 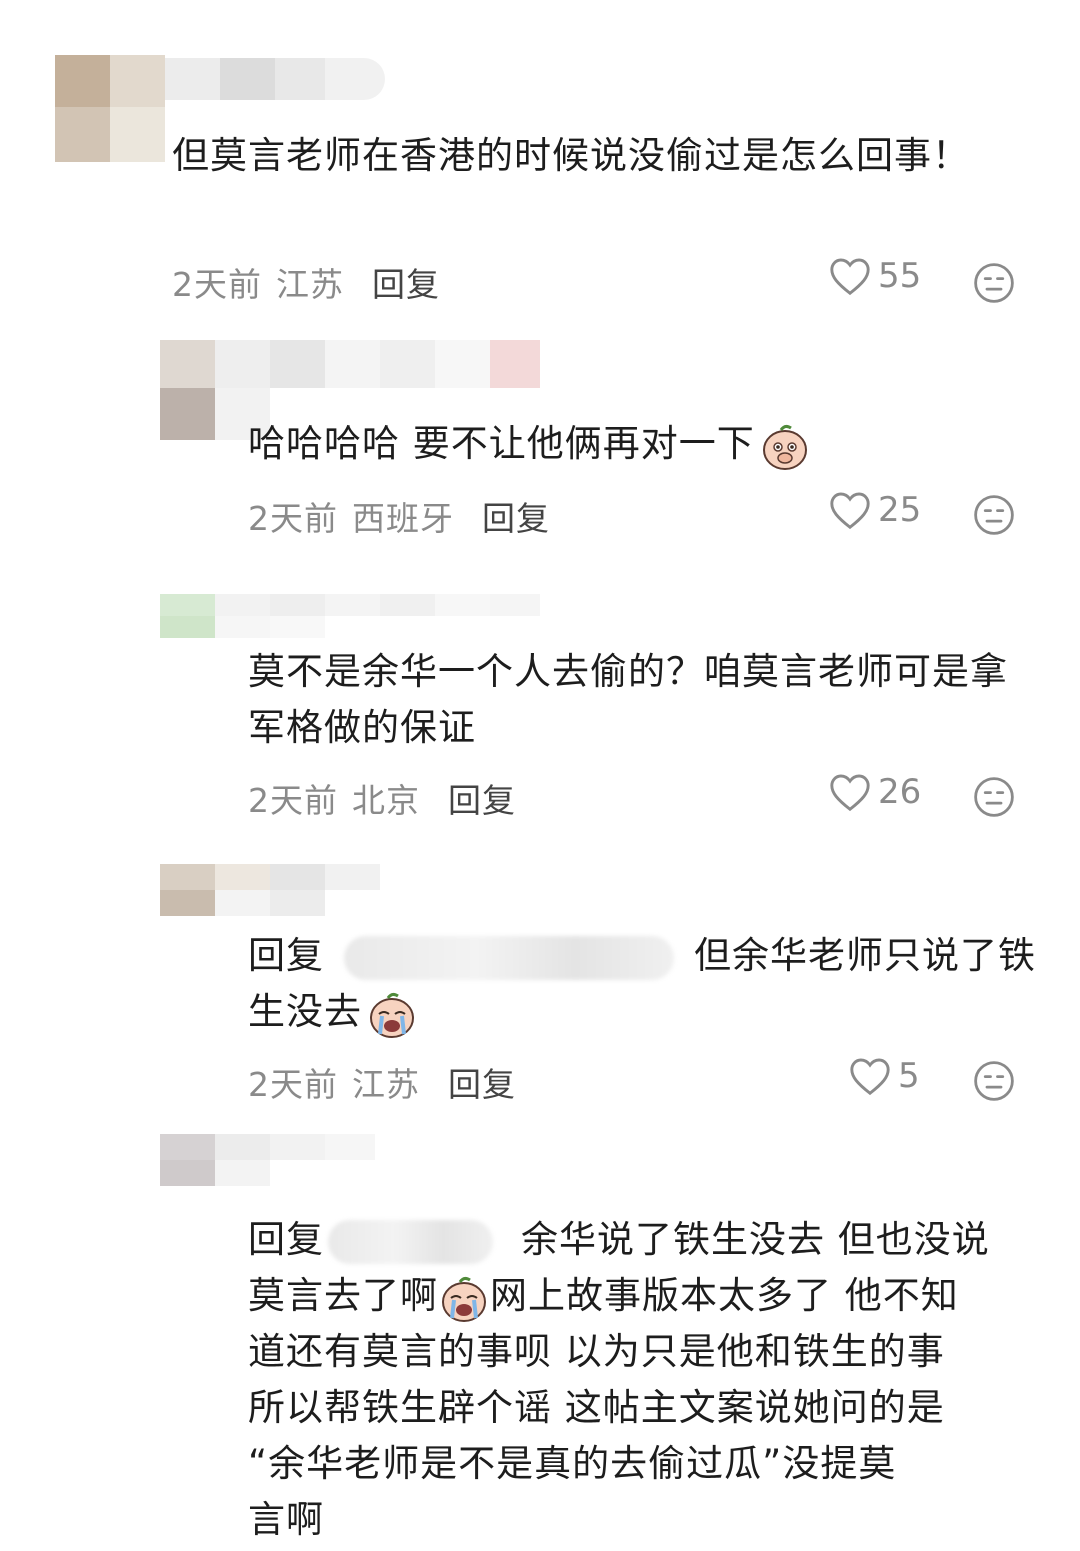 I want to click on like-count: 5, so click(x=909, y=1076).